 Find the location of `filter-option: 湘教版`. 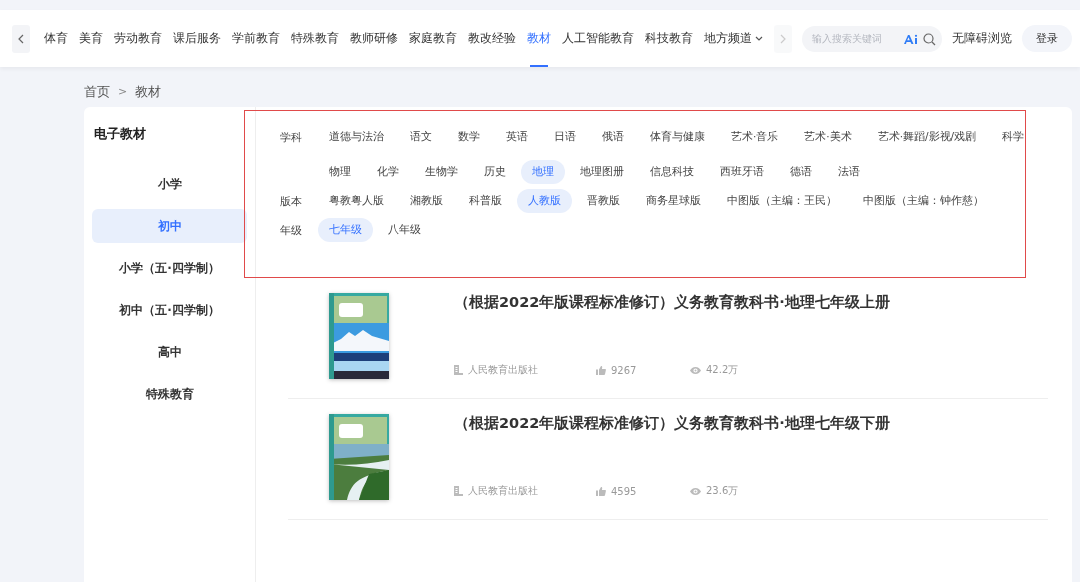

filter-option: 湘教版 is located at coordinates (426, 201).